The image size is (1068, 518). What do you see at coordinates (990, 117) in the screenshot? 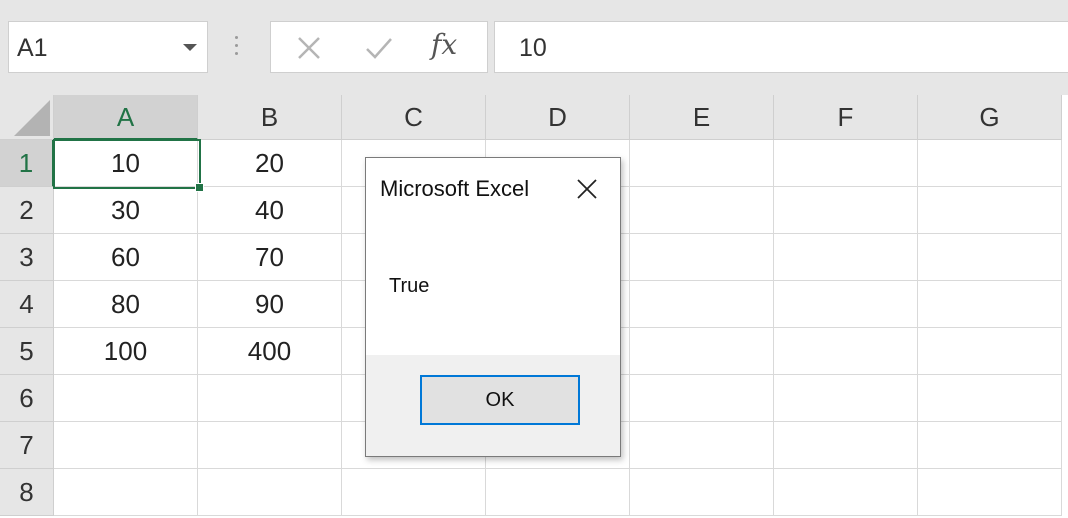
I see `column-header-g: G` at bounding box center [990, 117].